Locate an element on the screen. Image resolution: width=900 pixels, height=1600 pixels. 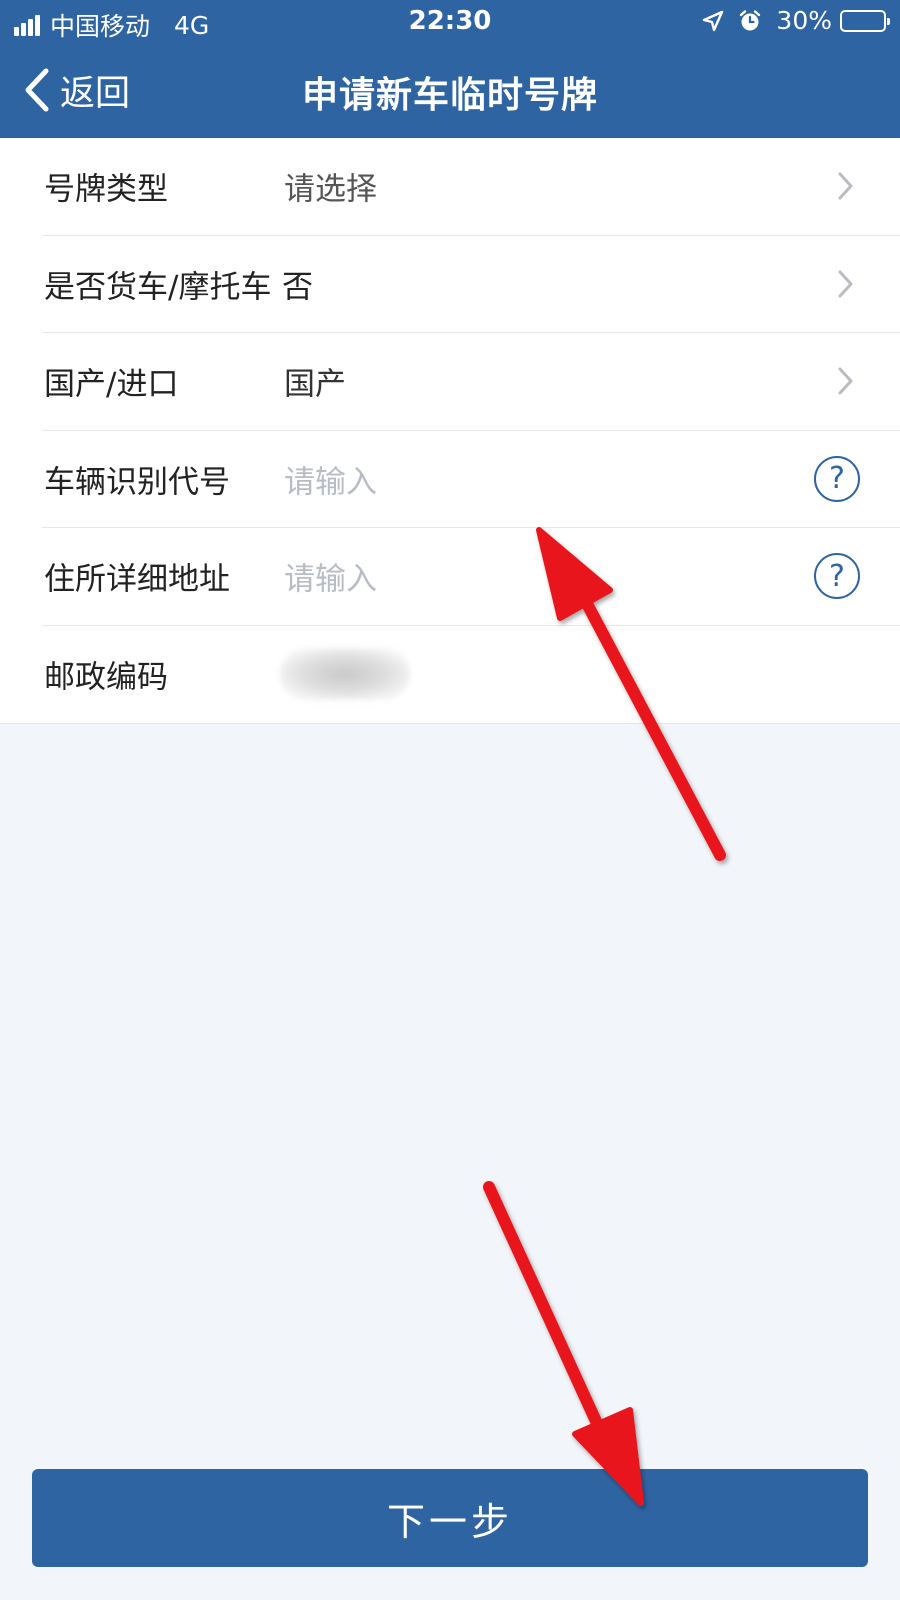
location-arrow-icon is located at coordinates (713, 21).